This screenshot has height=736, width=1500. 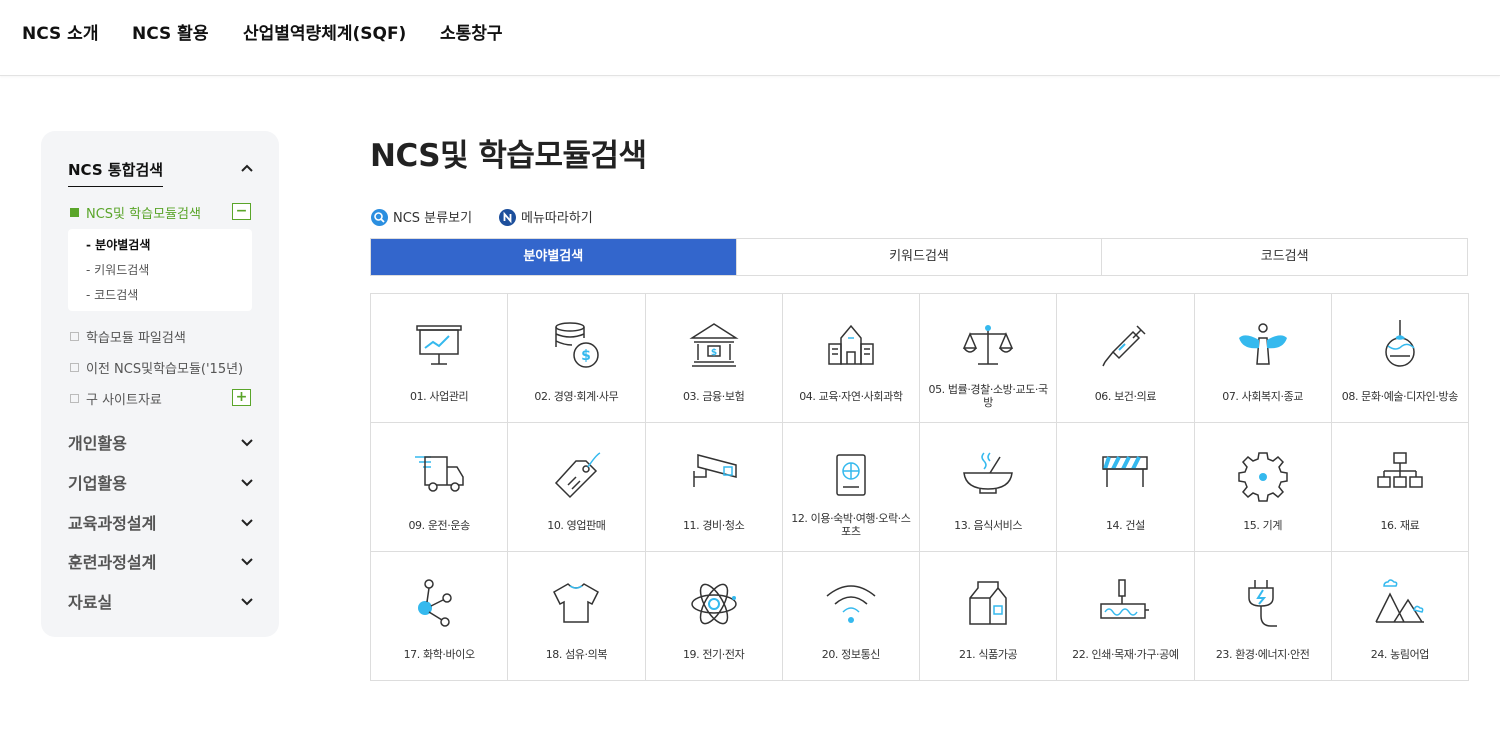 I want to click on mountains-icon, so click(x=1399, y=601).